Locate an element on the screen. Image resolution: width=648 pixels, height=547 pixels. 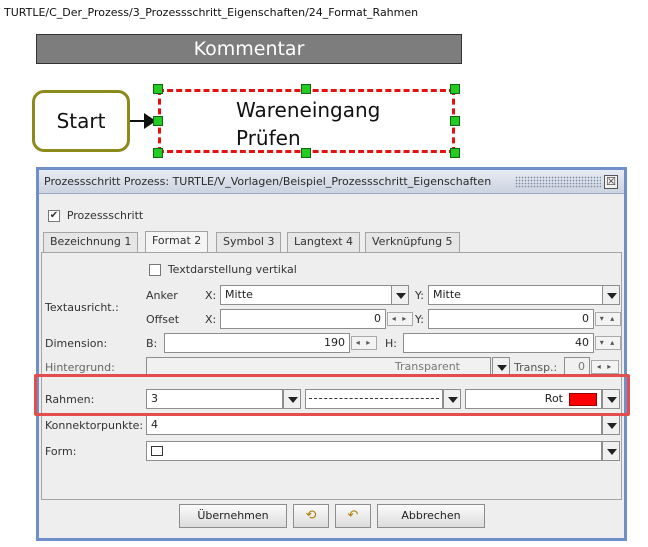
refresh-icon: ⟲ is located at coordinates (311, 516).